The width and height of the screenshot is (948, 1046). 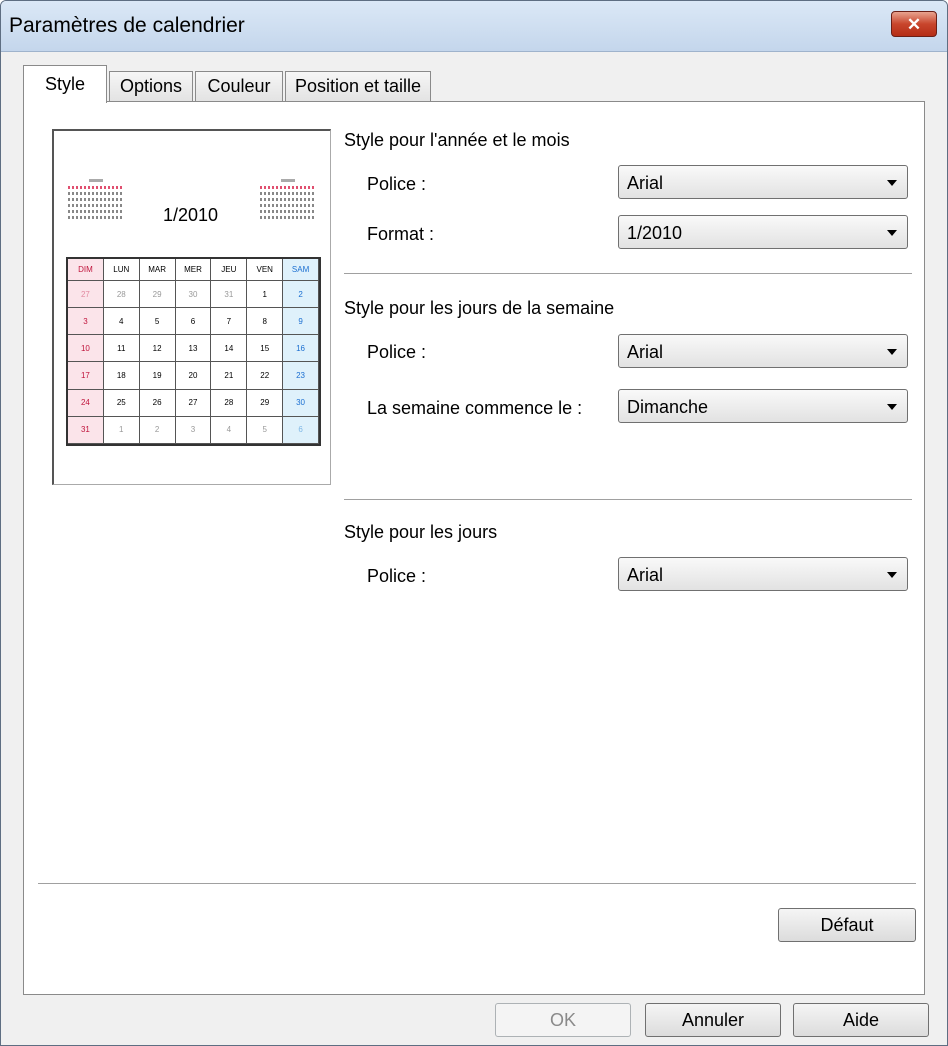 I want to click on preview-day-cell: 13, so click(x=193, y=349).